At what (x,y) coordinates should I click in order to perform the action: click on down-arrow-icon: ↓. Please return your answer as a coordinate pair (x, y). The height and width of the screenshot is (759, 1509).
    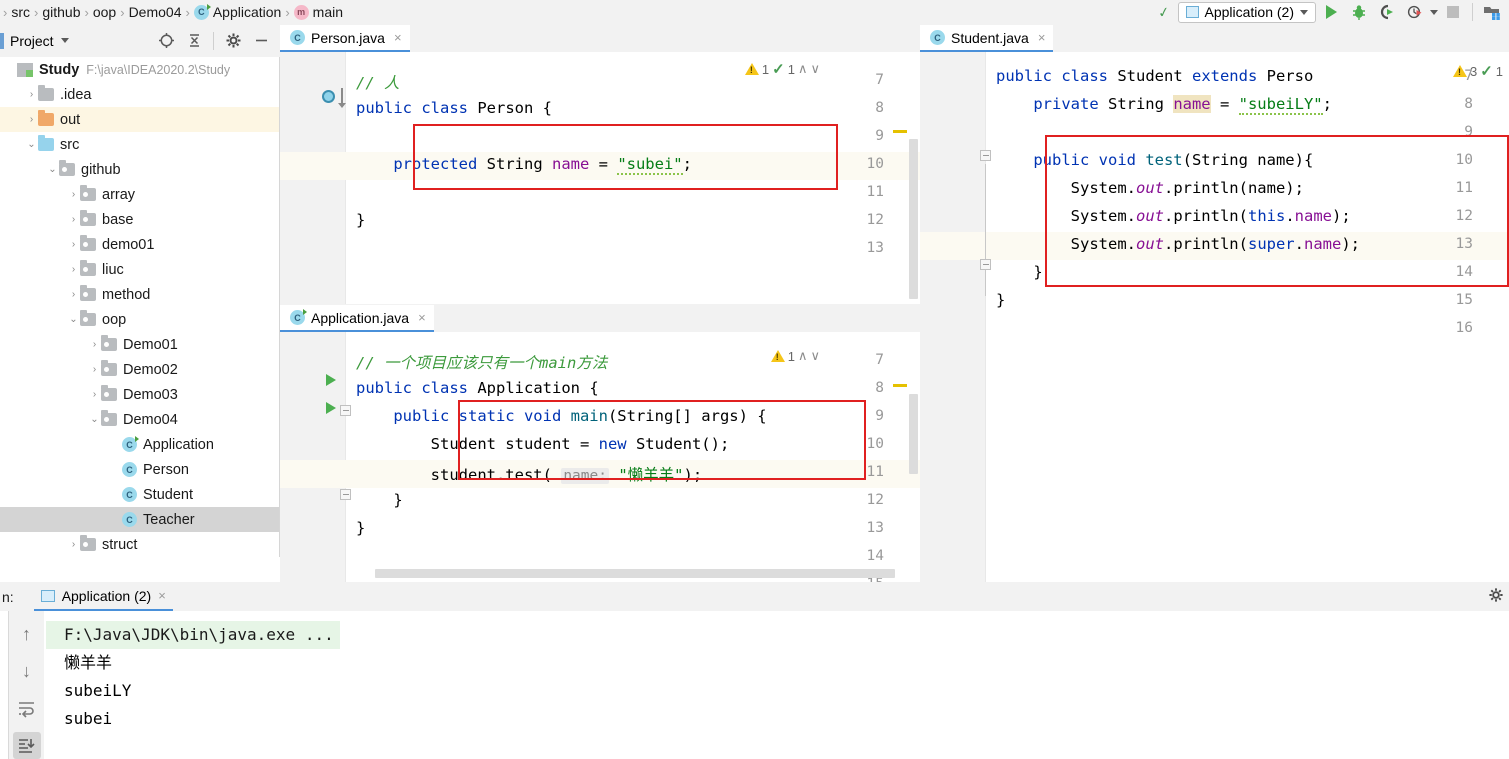
    Looking at the image, I should click on (27, 671).